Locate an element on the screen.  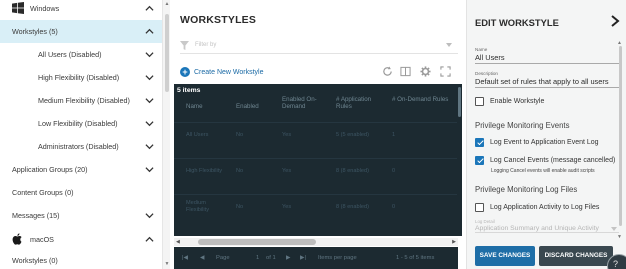
column-header: Name is located at coordinates (210, 106).